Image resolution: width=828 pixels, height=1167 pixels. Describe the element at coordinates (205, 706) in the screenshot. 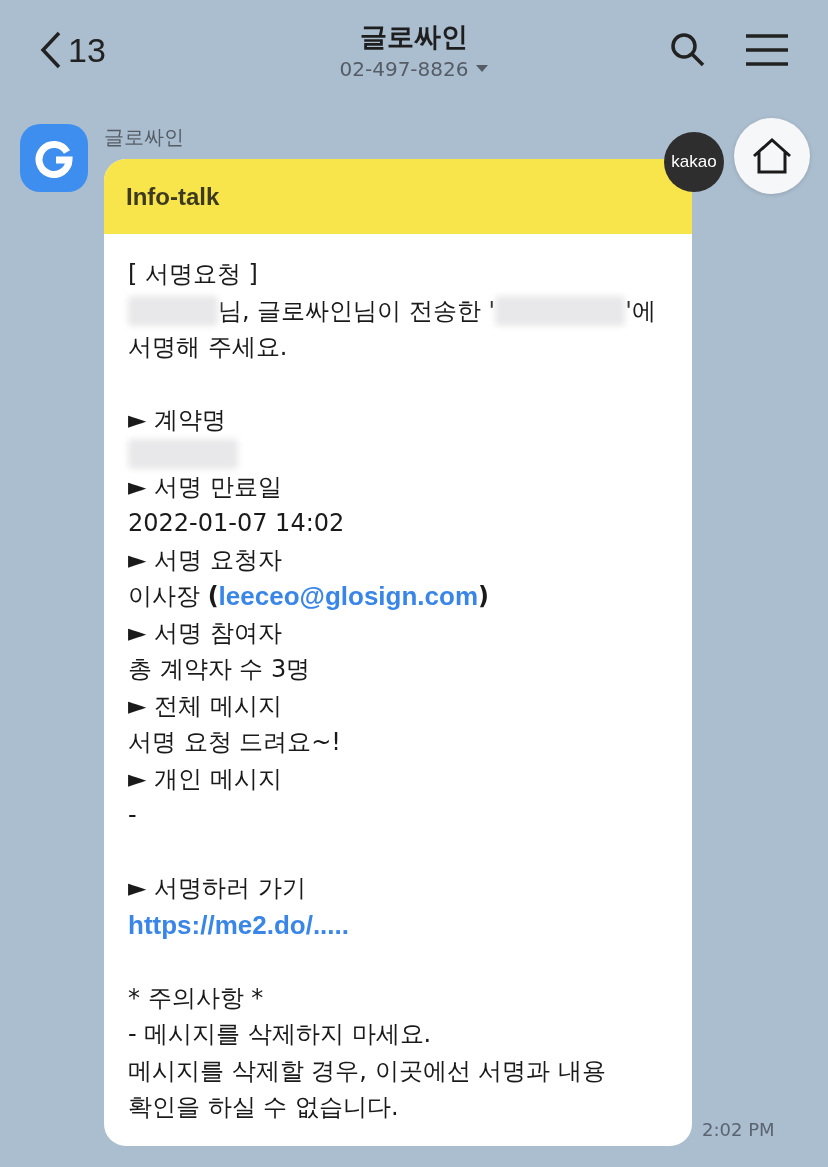

I see `message-text: ► 전체 메시지` at that location.